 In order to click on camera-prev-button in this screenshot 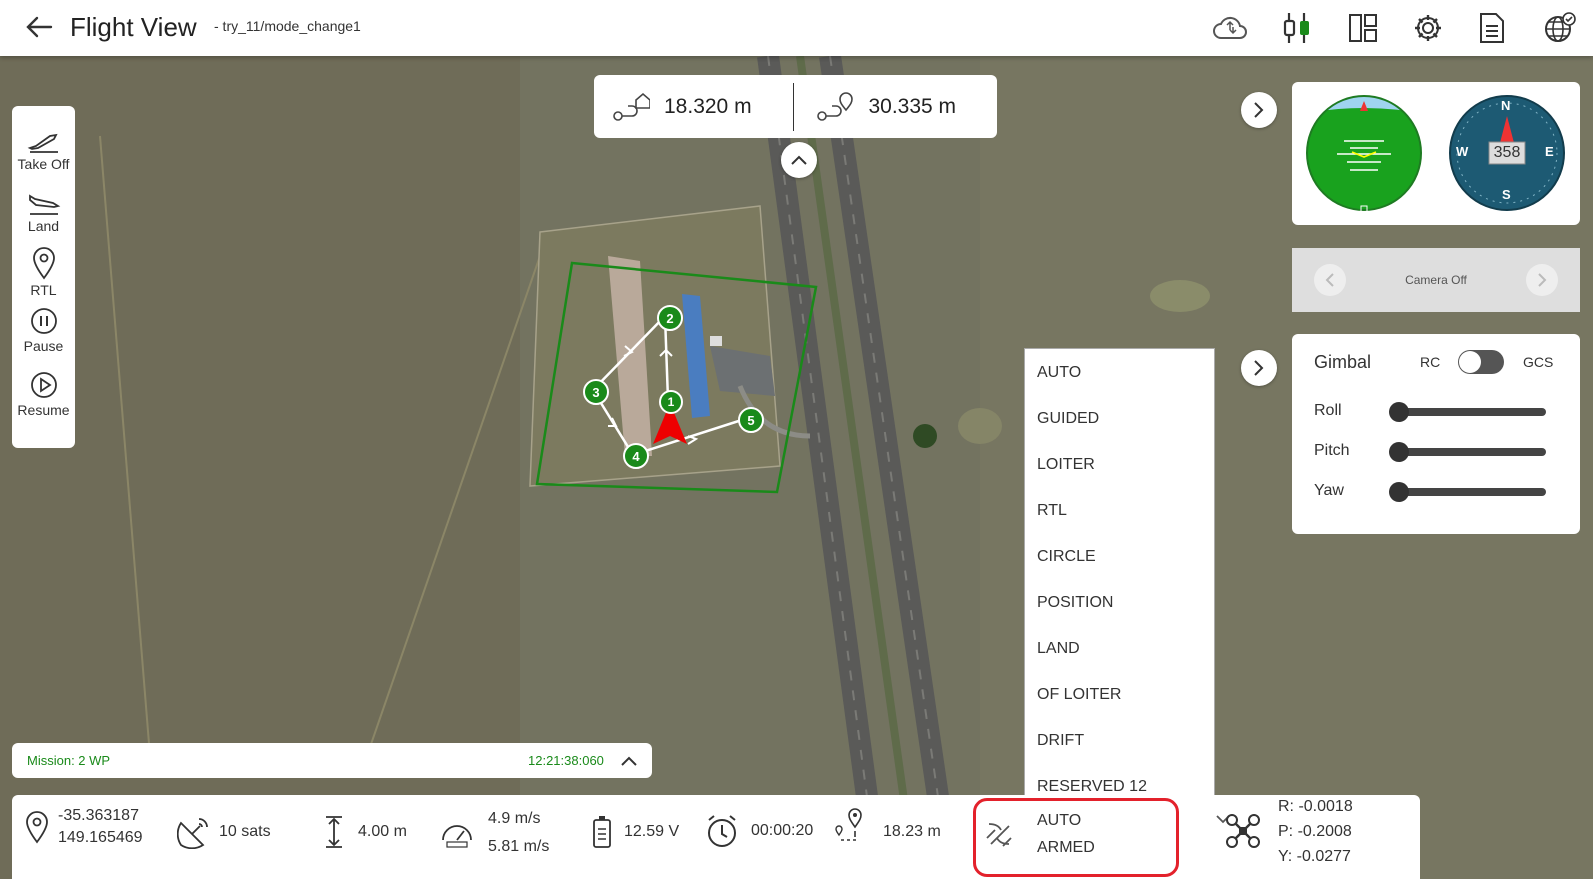, I will do `click(1330, 280)`.